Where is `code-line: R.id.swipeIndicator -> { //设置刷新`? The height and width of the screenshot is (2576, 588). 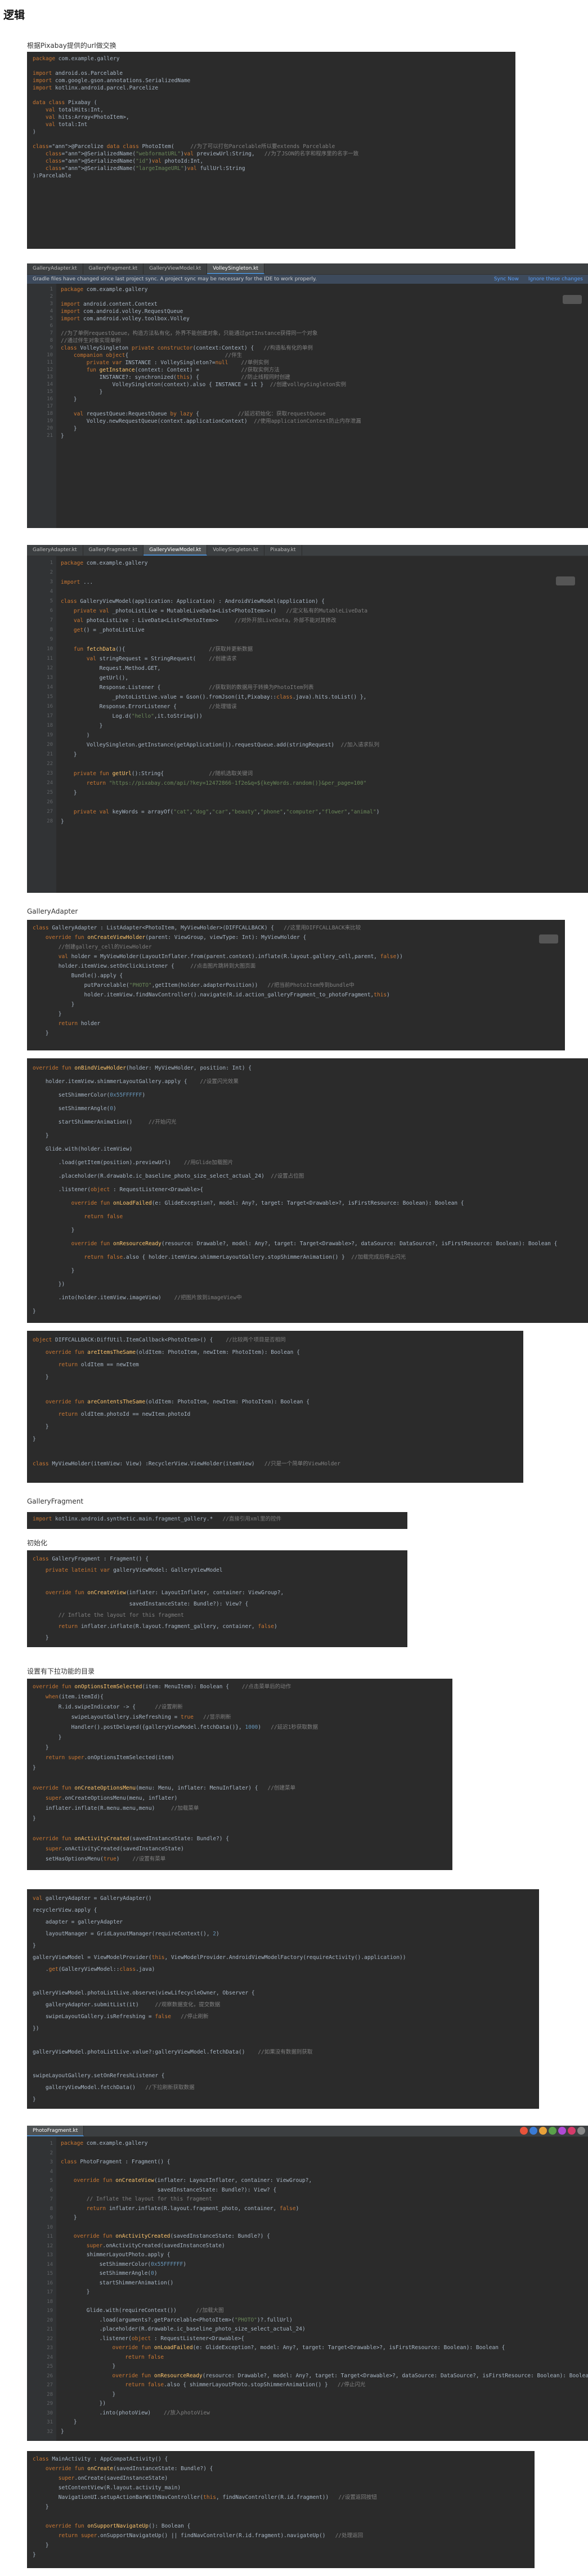
code-line: R.id.swipeIndicator -> { //设置刷新 is located at coordinates (108, 1707).